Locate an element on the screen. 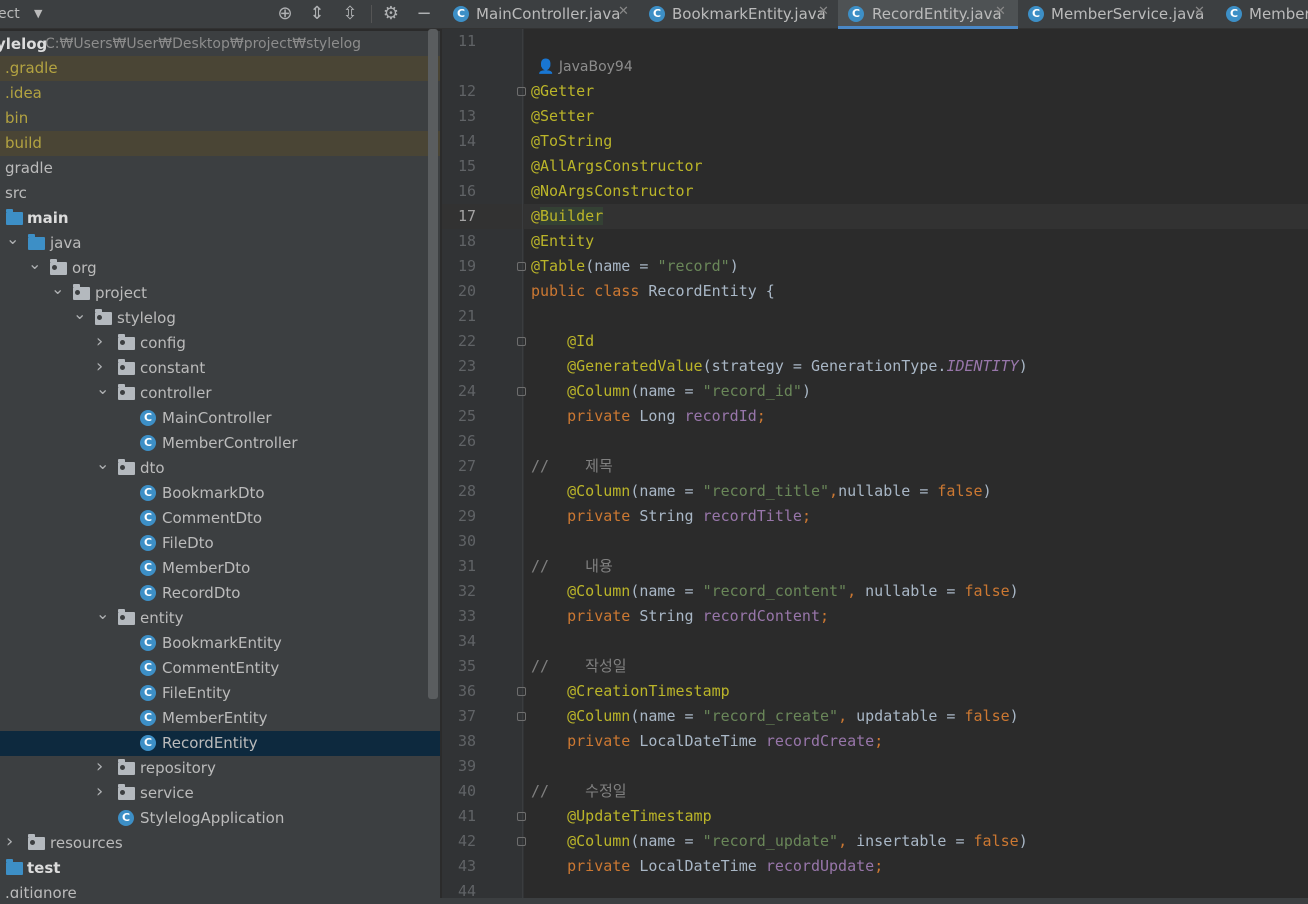  minimize-icon: − is located at coordinates (424, 14).